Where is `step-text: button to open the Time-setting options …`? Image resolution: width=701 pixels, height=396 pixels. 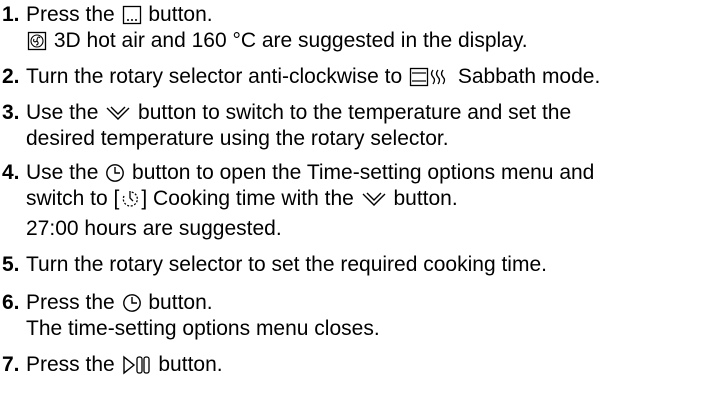
step-text: button to open the Time-setting options … is located at coordinates (360, 172).